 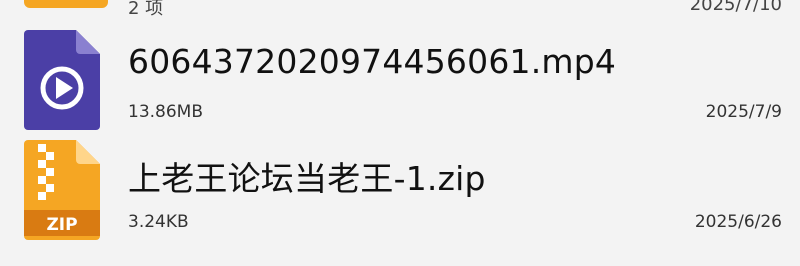 What do you see at coordinates (400, 11) in the screenshot?
I see `list-item: 2 项 2025/7/10` at bounding box center [400, 11].